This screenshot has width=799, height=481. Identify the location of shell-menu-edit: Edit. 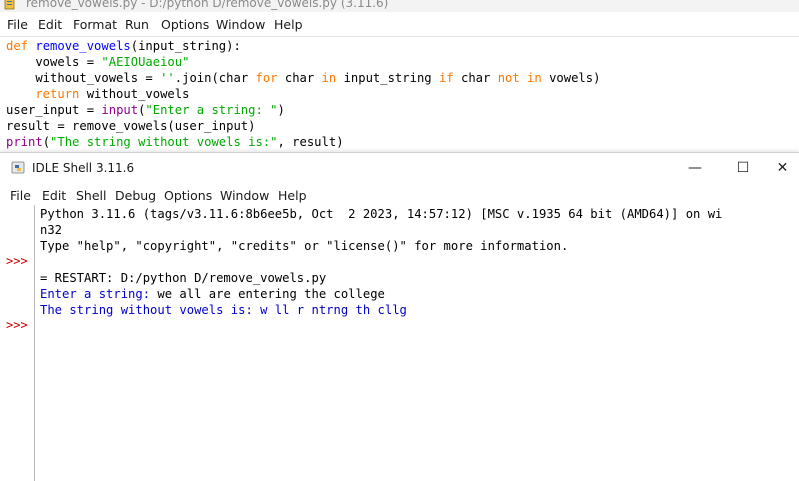
(54, 195).